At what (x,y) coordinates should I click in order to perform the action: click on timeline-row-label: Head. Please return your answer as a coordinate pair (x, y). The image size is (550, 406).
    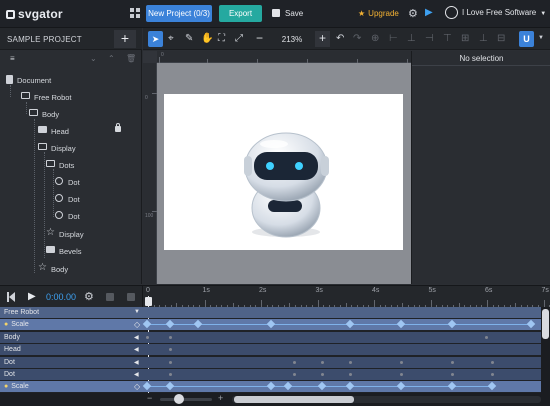
    Looking at the image, I should click on (71, 350).